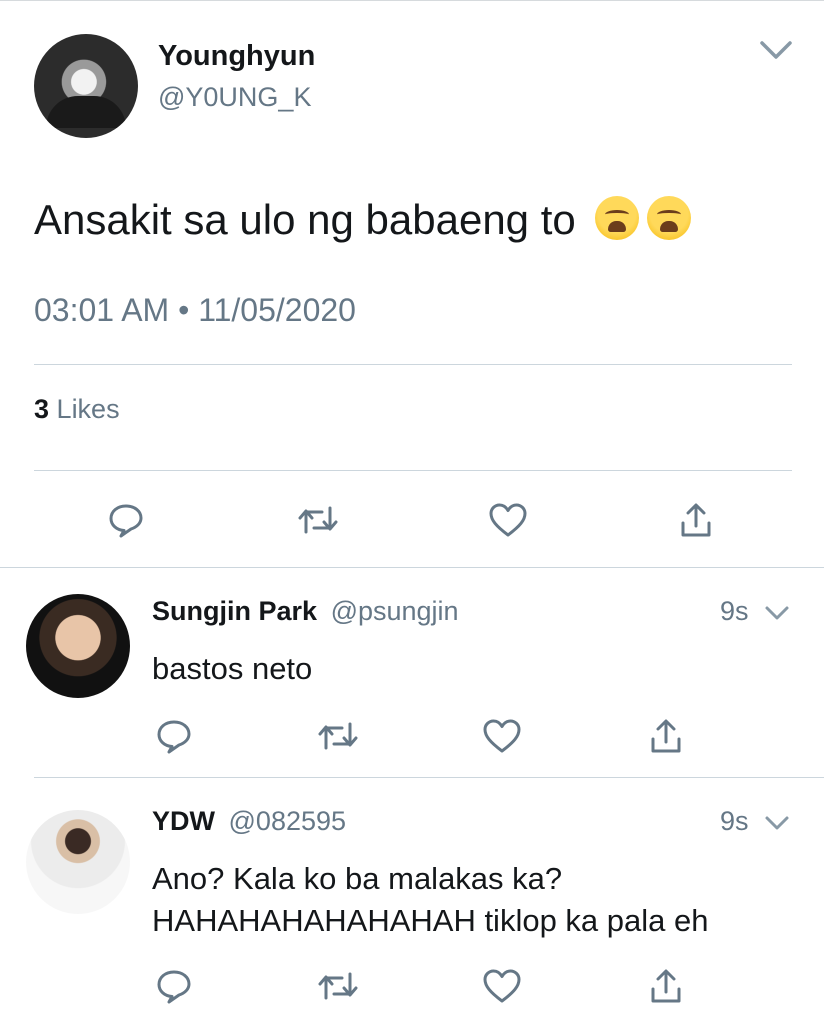 This screenshot has width=824, height=1024. I want to click on tweet-text-body: Ansakit sa ulo ng babaeng to, so click(305, 219).